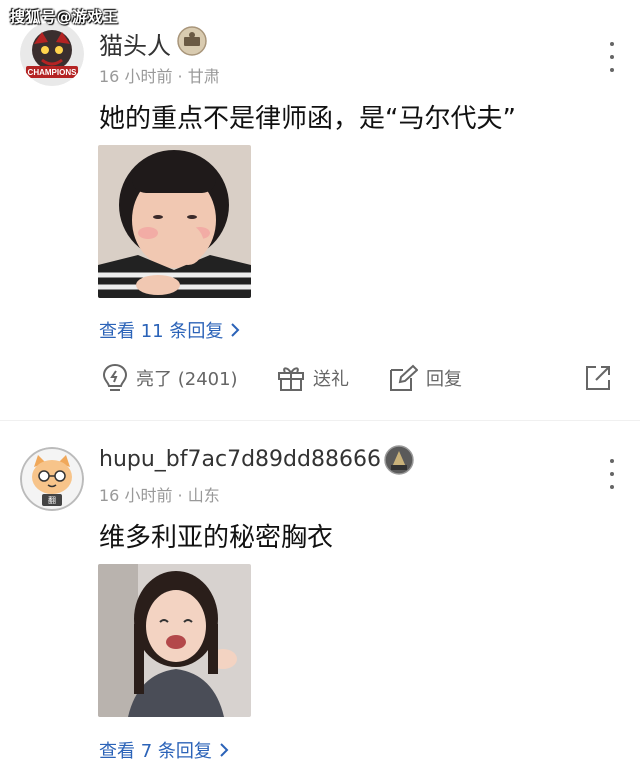 The height and width of the screenshot is (784, 640). I want to click on comment-meta: 16 小时前 · 山东, so click(159, 494).